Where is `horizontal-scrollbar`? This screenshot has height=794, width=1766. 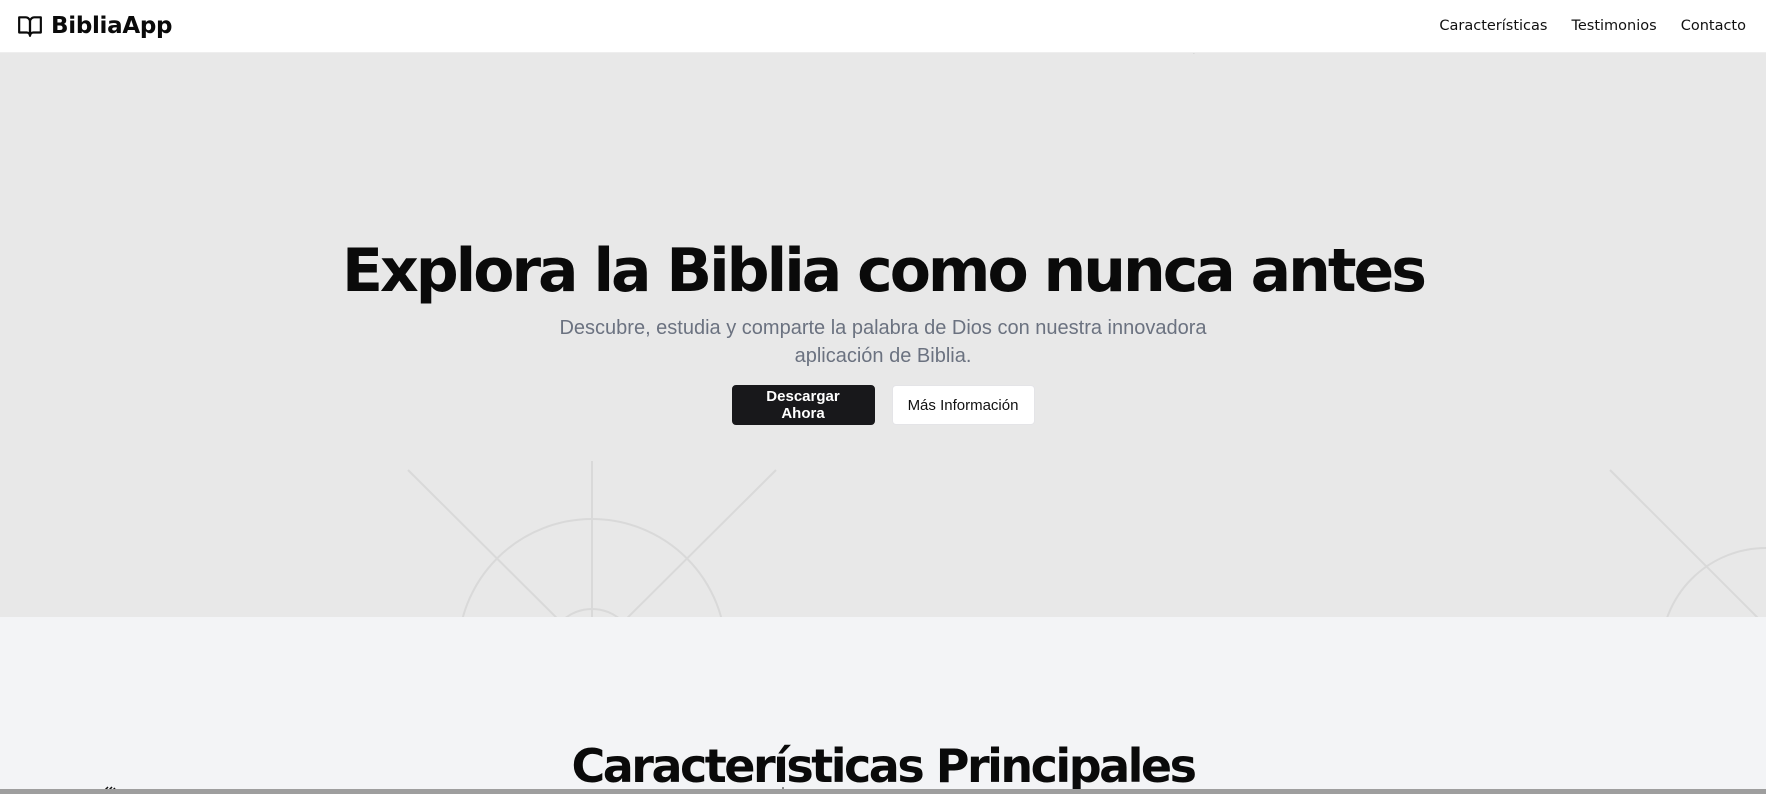 horizontal-scrollbar is located at coordinates (883, 791).